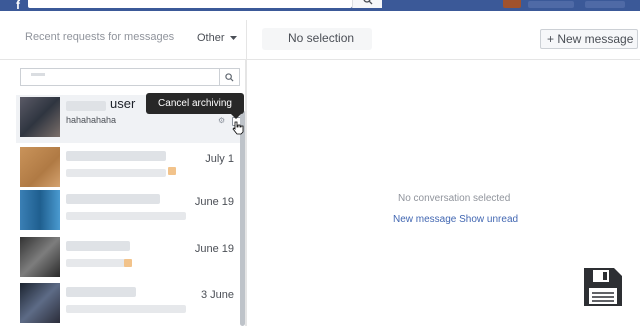  Describe the element at coordinates (221, 121) in the screenshot. I see `gear-icon: ⚙` at that location.